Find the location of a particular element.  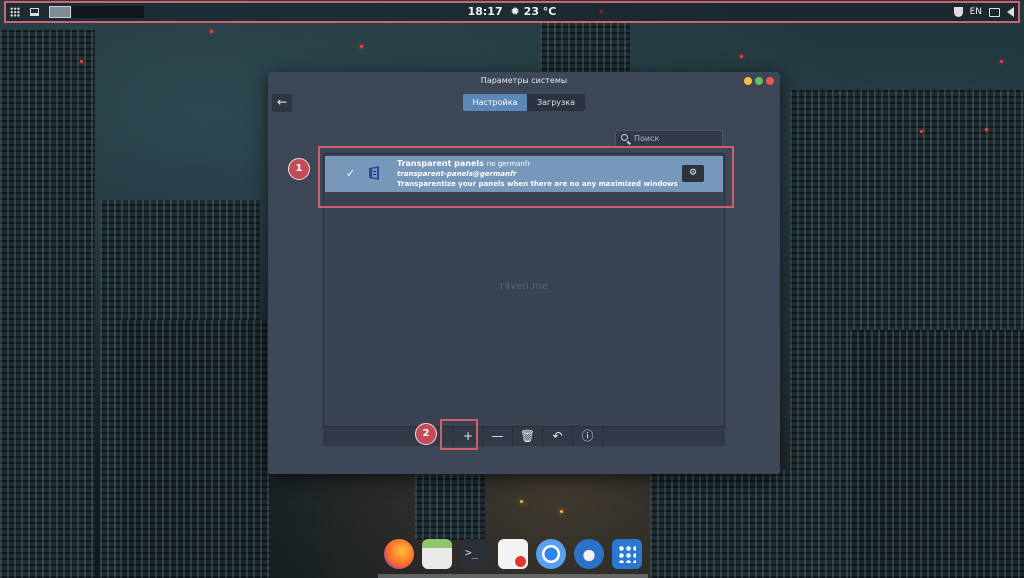

info-icon: ⓘ is located at coordinates (587, 436).